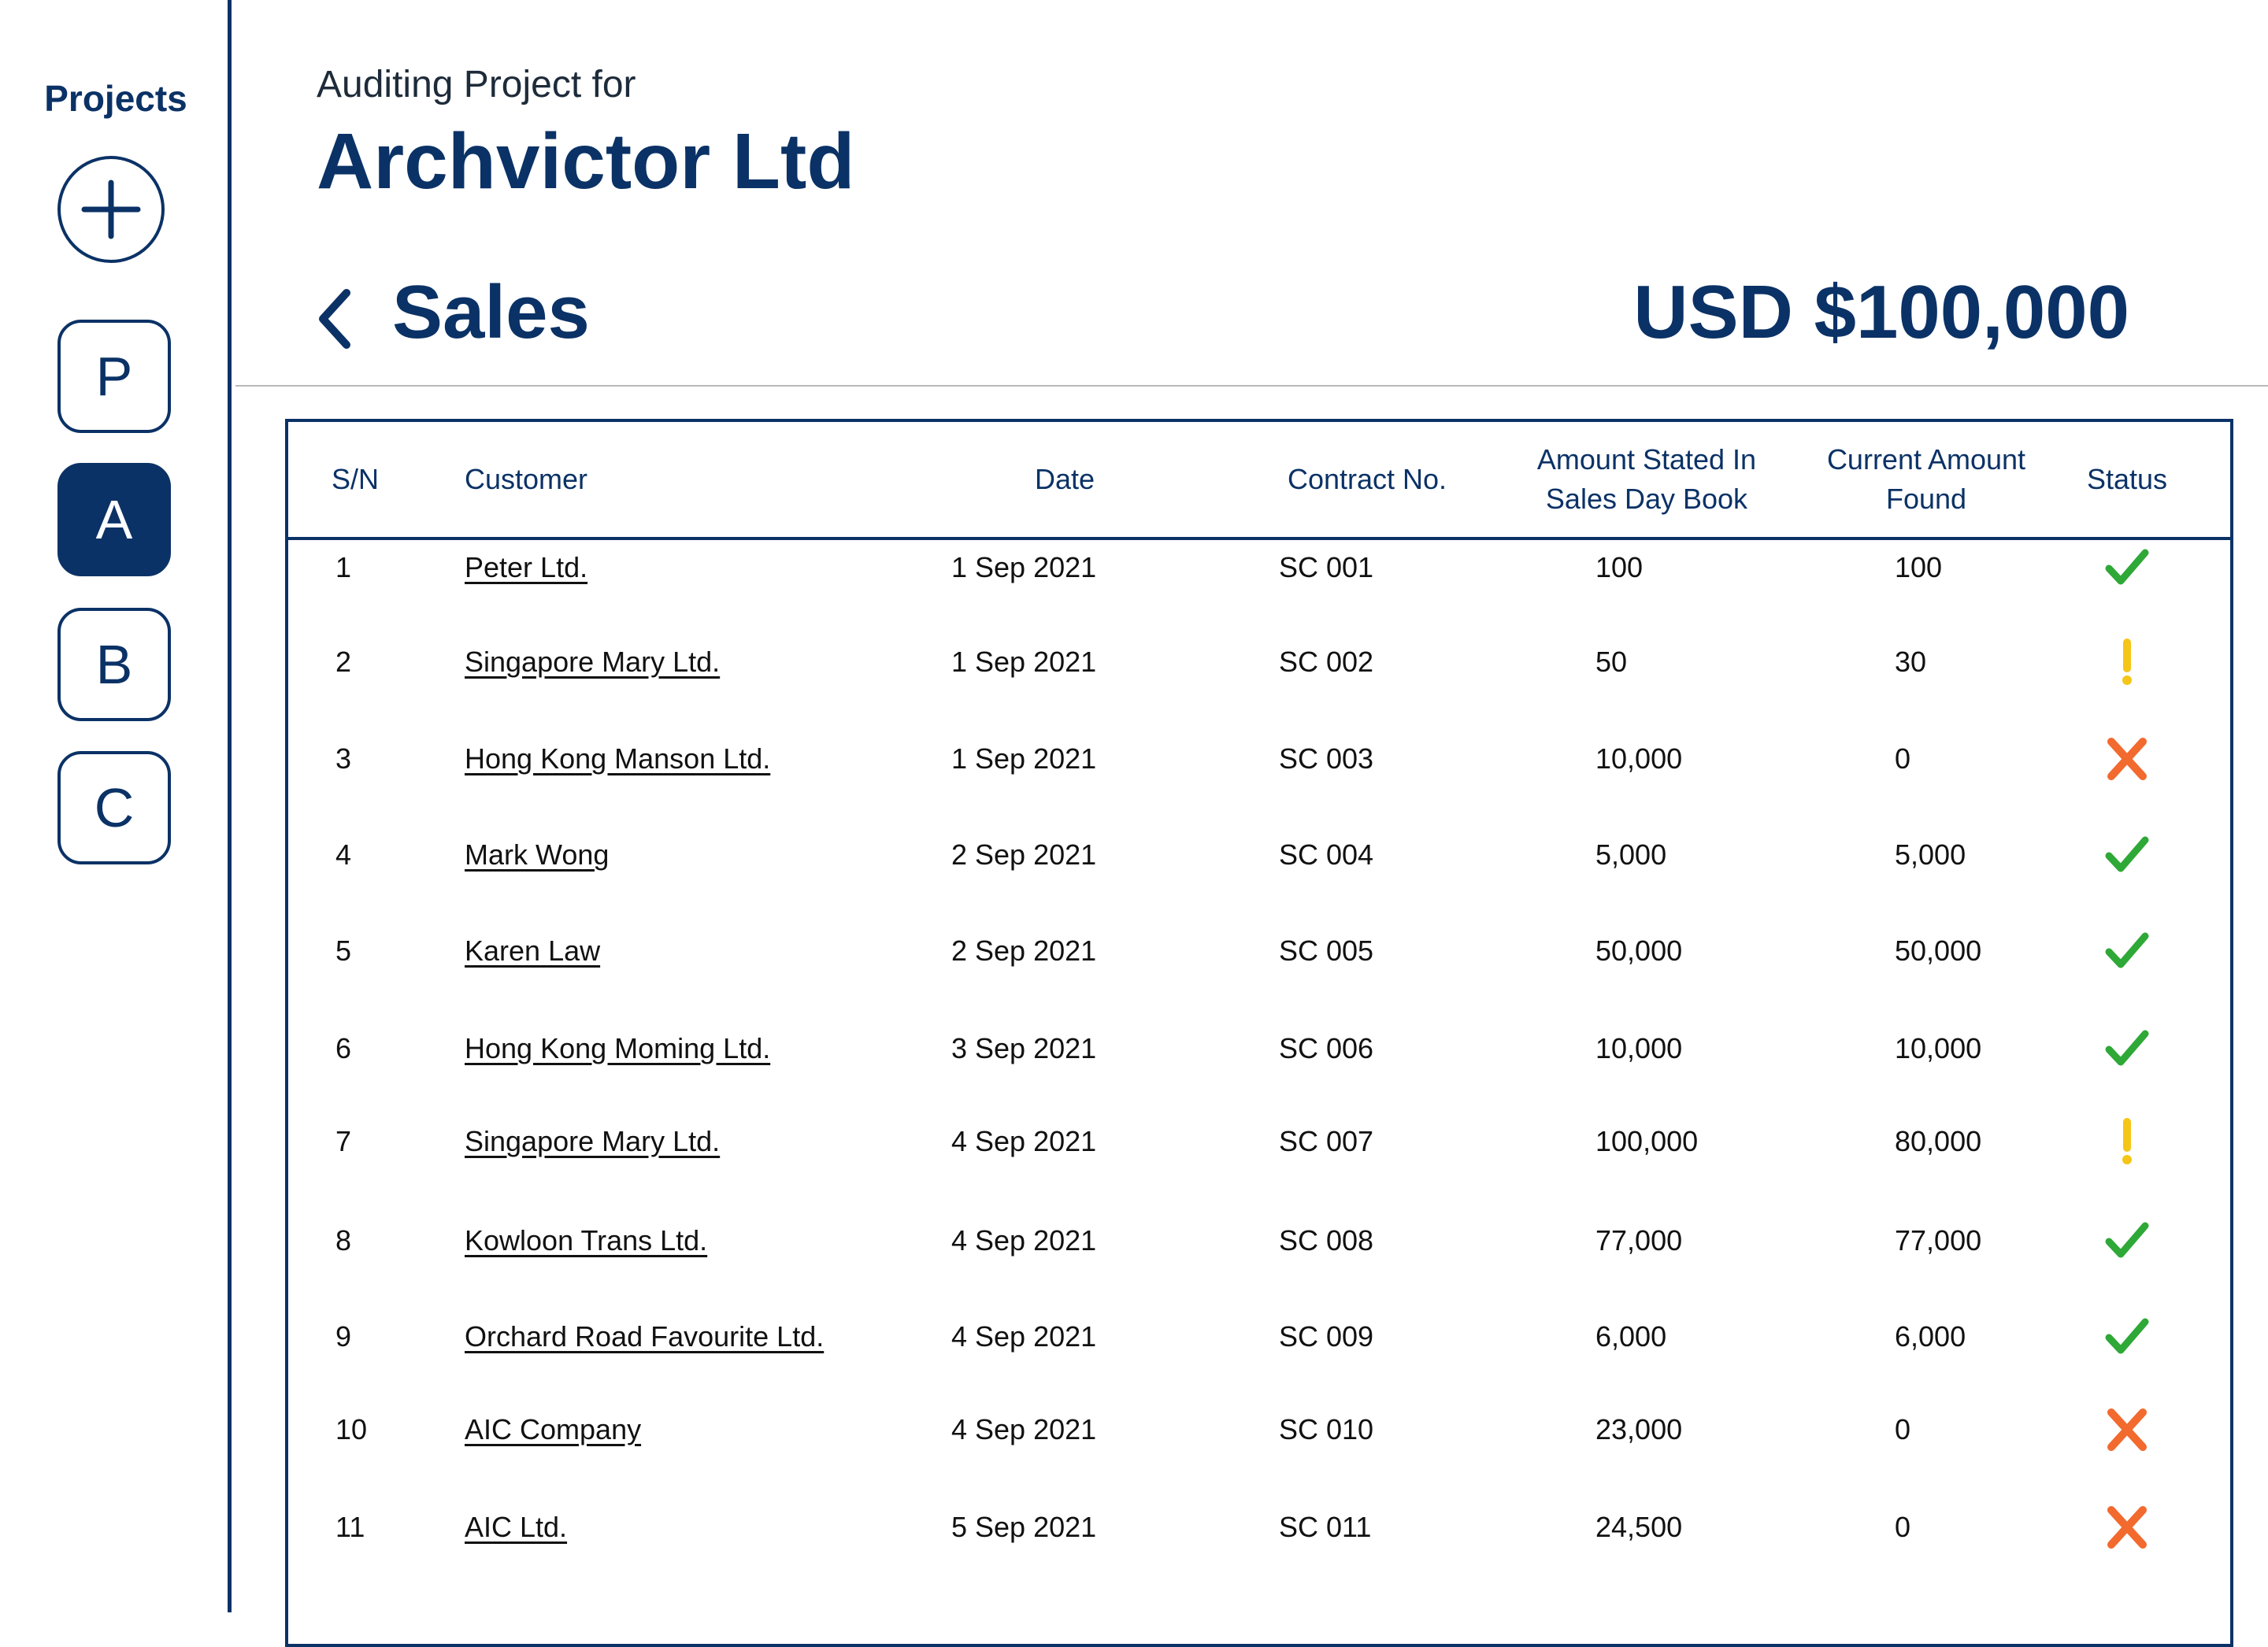 This screenshot has width=2268, height=1647. Describe the element at coordinates (1326, 951) in the screenshot. I see `cell-contract-no: SC 005` at that location.